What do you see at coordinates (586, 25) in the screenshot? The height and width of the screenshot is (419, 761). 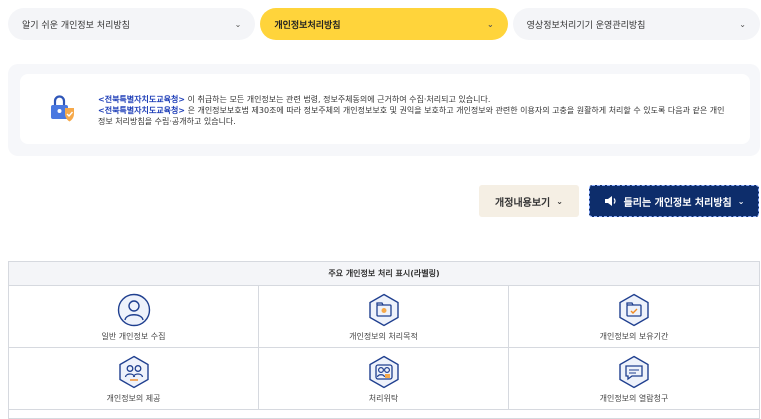 I see `tab-label: 영상정보처리기기 운영관리방침` at bounding box center [586, 25].